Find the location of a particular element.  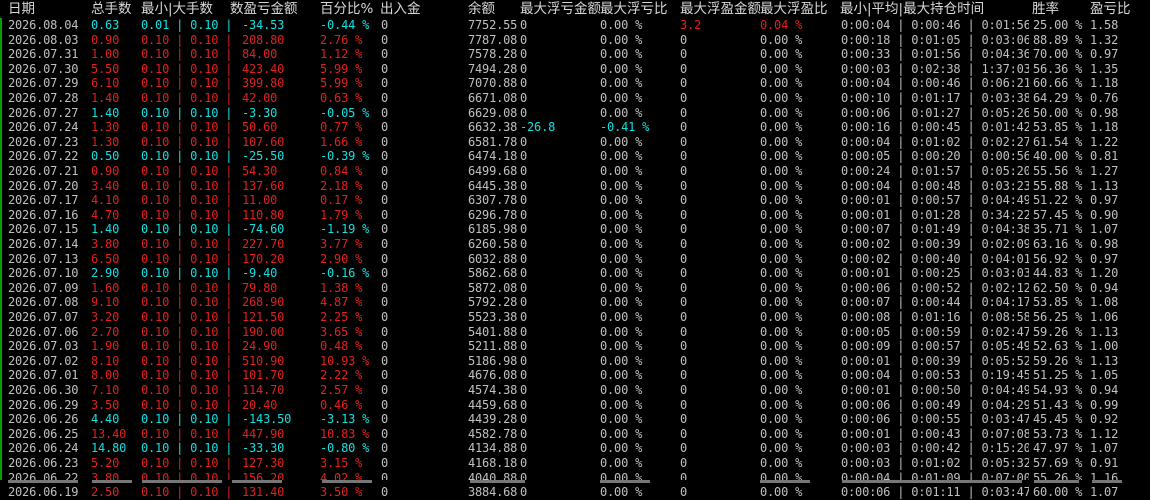

col-header-pl-ratio: 盈亏比 is located at coordinates (1119, 9).